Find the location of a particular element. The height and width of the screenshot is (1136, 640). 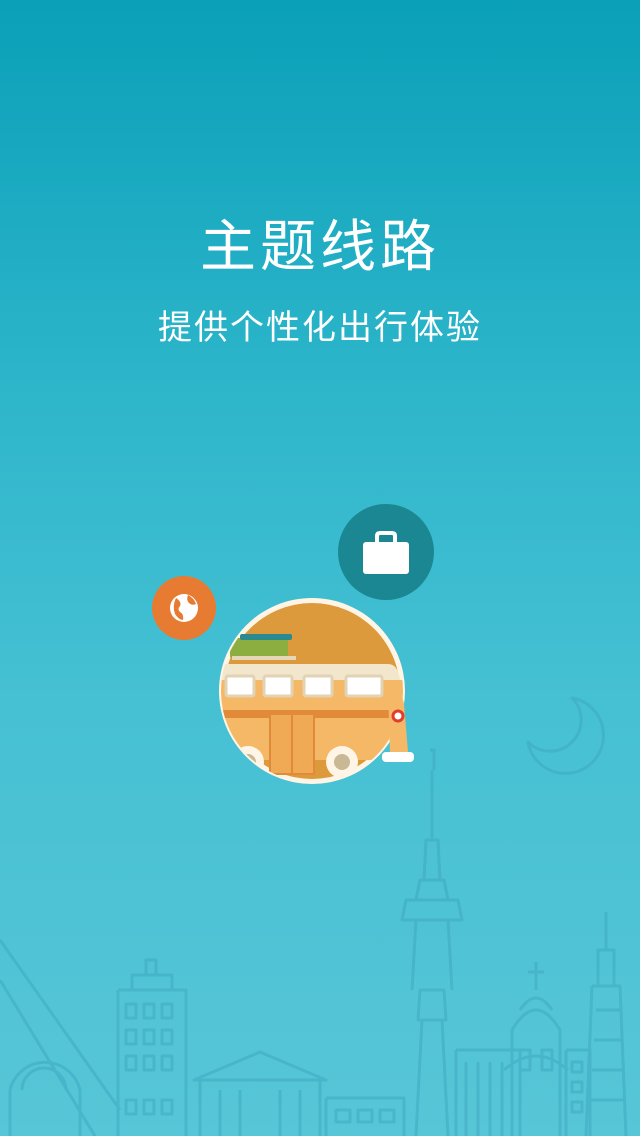

bus-illustration is located at coordinates (318, 694).